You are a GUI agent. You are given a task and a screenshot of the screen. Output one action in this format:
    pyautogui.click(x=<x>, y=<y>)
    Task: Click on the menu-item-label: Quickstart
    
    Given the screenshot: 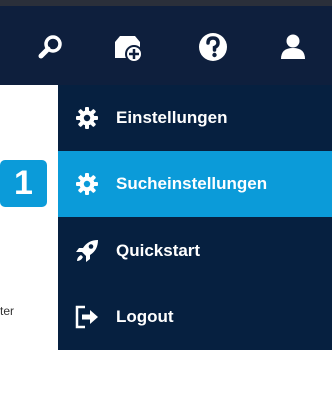 What is the action you would take?
    pyautogui.click(x=158, y=250)
    